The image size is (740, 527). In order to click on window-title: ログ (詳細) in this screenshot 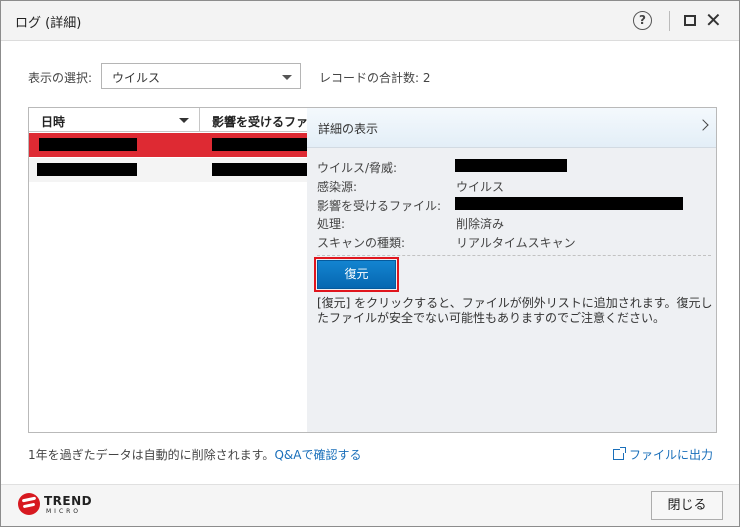, I will do `click(48, 23)`.